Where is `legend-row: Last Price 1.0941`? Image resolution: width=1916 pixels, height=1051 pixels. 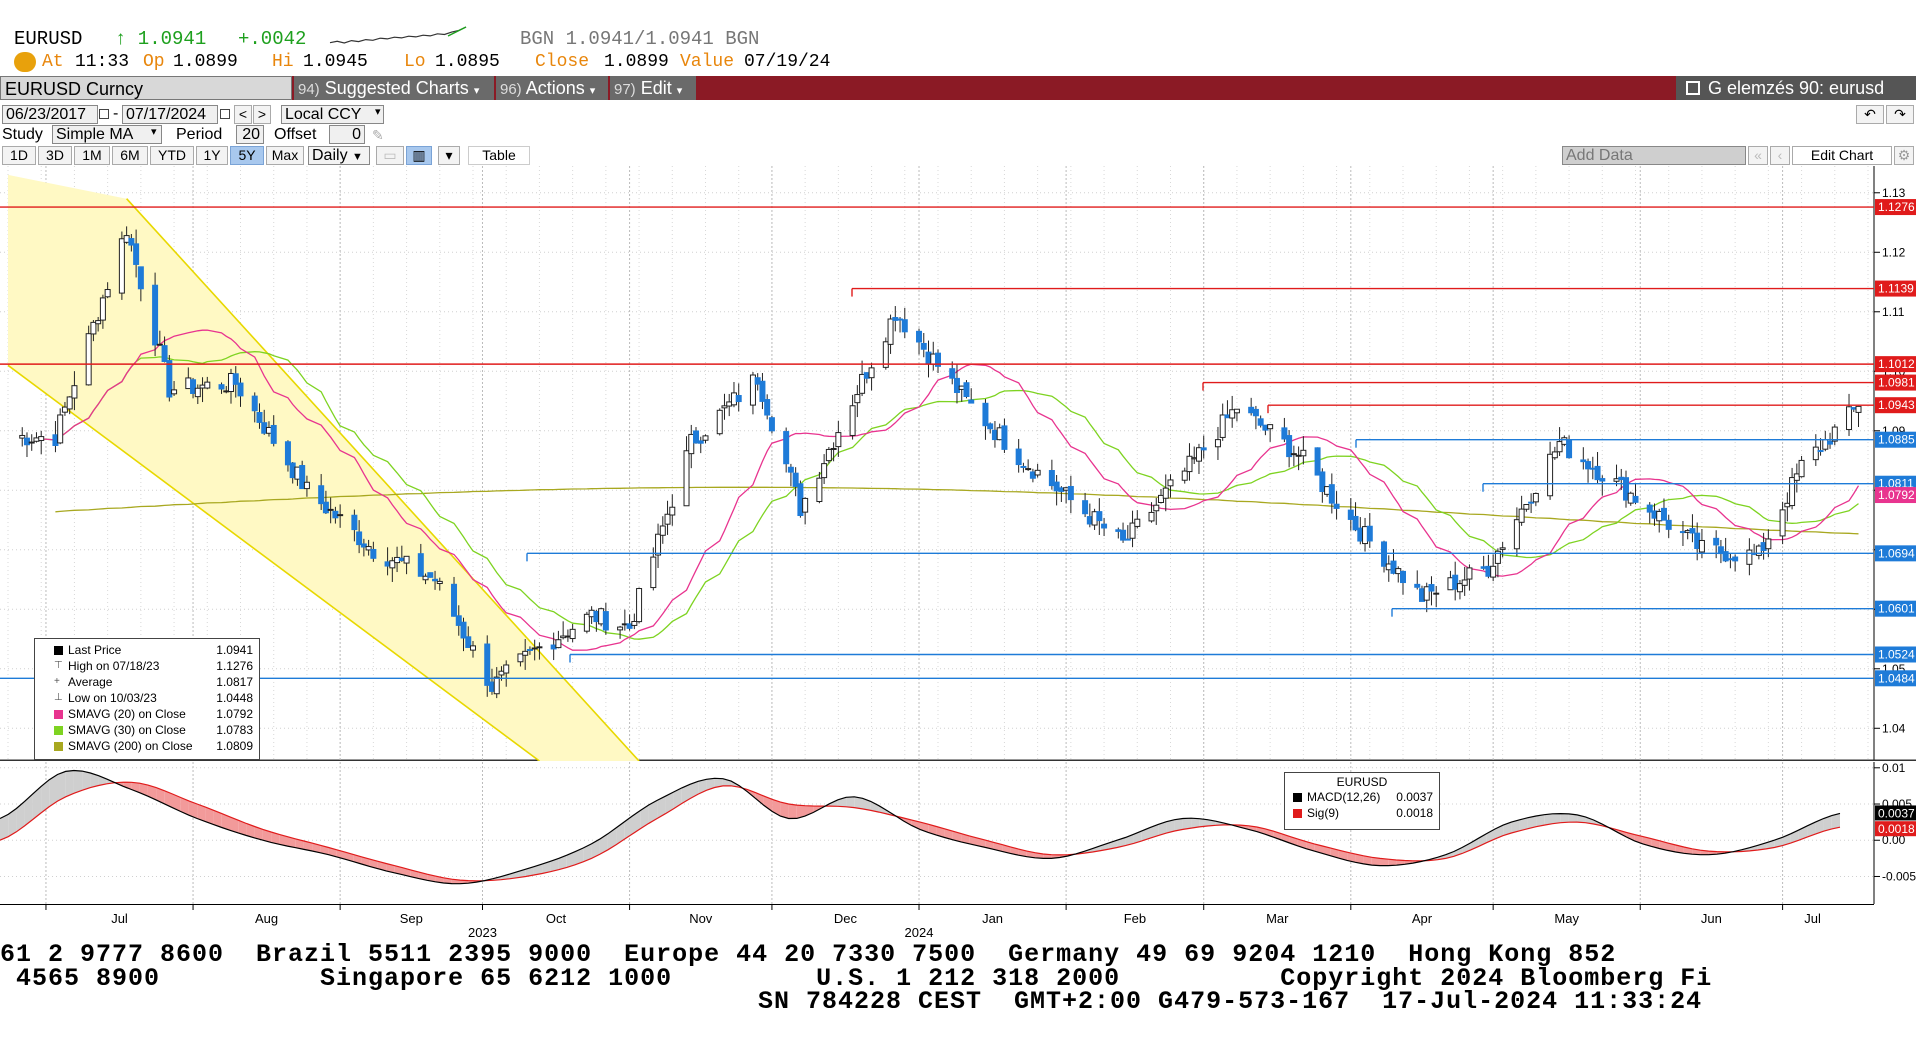 legend-row: Last Price 1.0941 is located at coordinates (147, 650).